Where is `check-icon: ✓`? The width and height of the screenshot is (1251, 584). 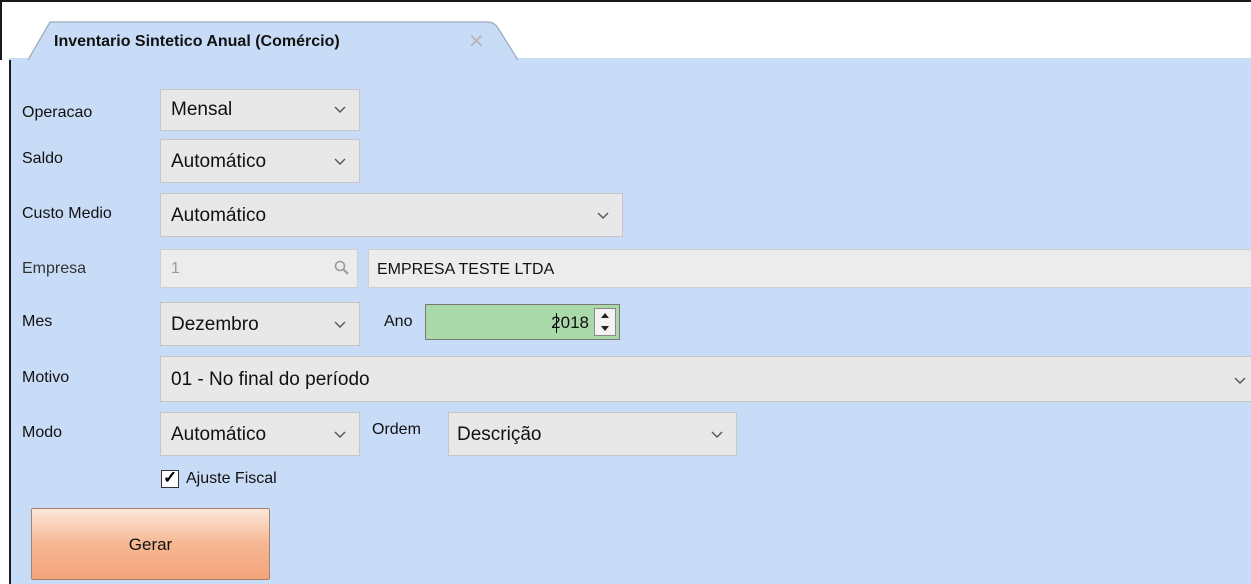
check-icon: ✓ is located at coordinates (170, 477).